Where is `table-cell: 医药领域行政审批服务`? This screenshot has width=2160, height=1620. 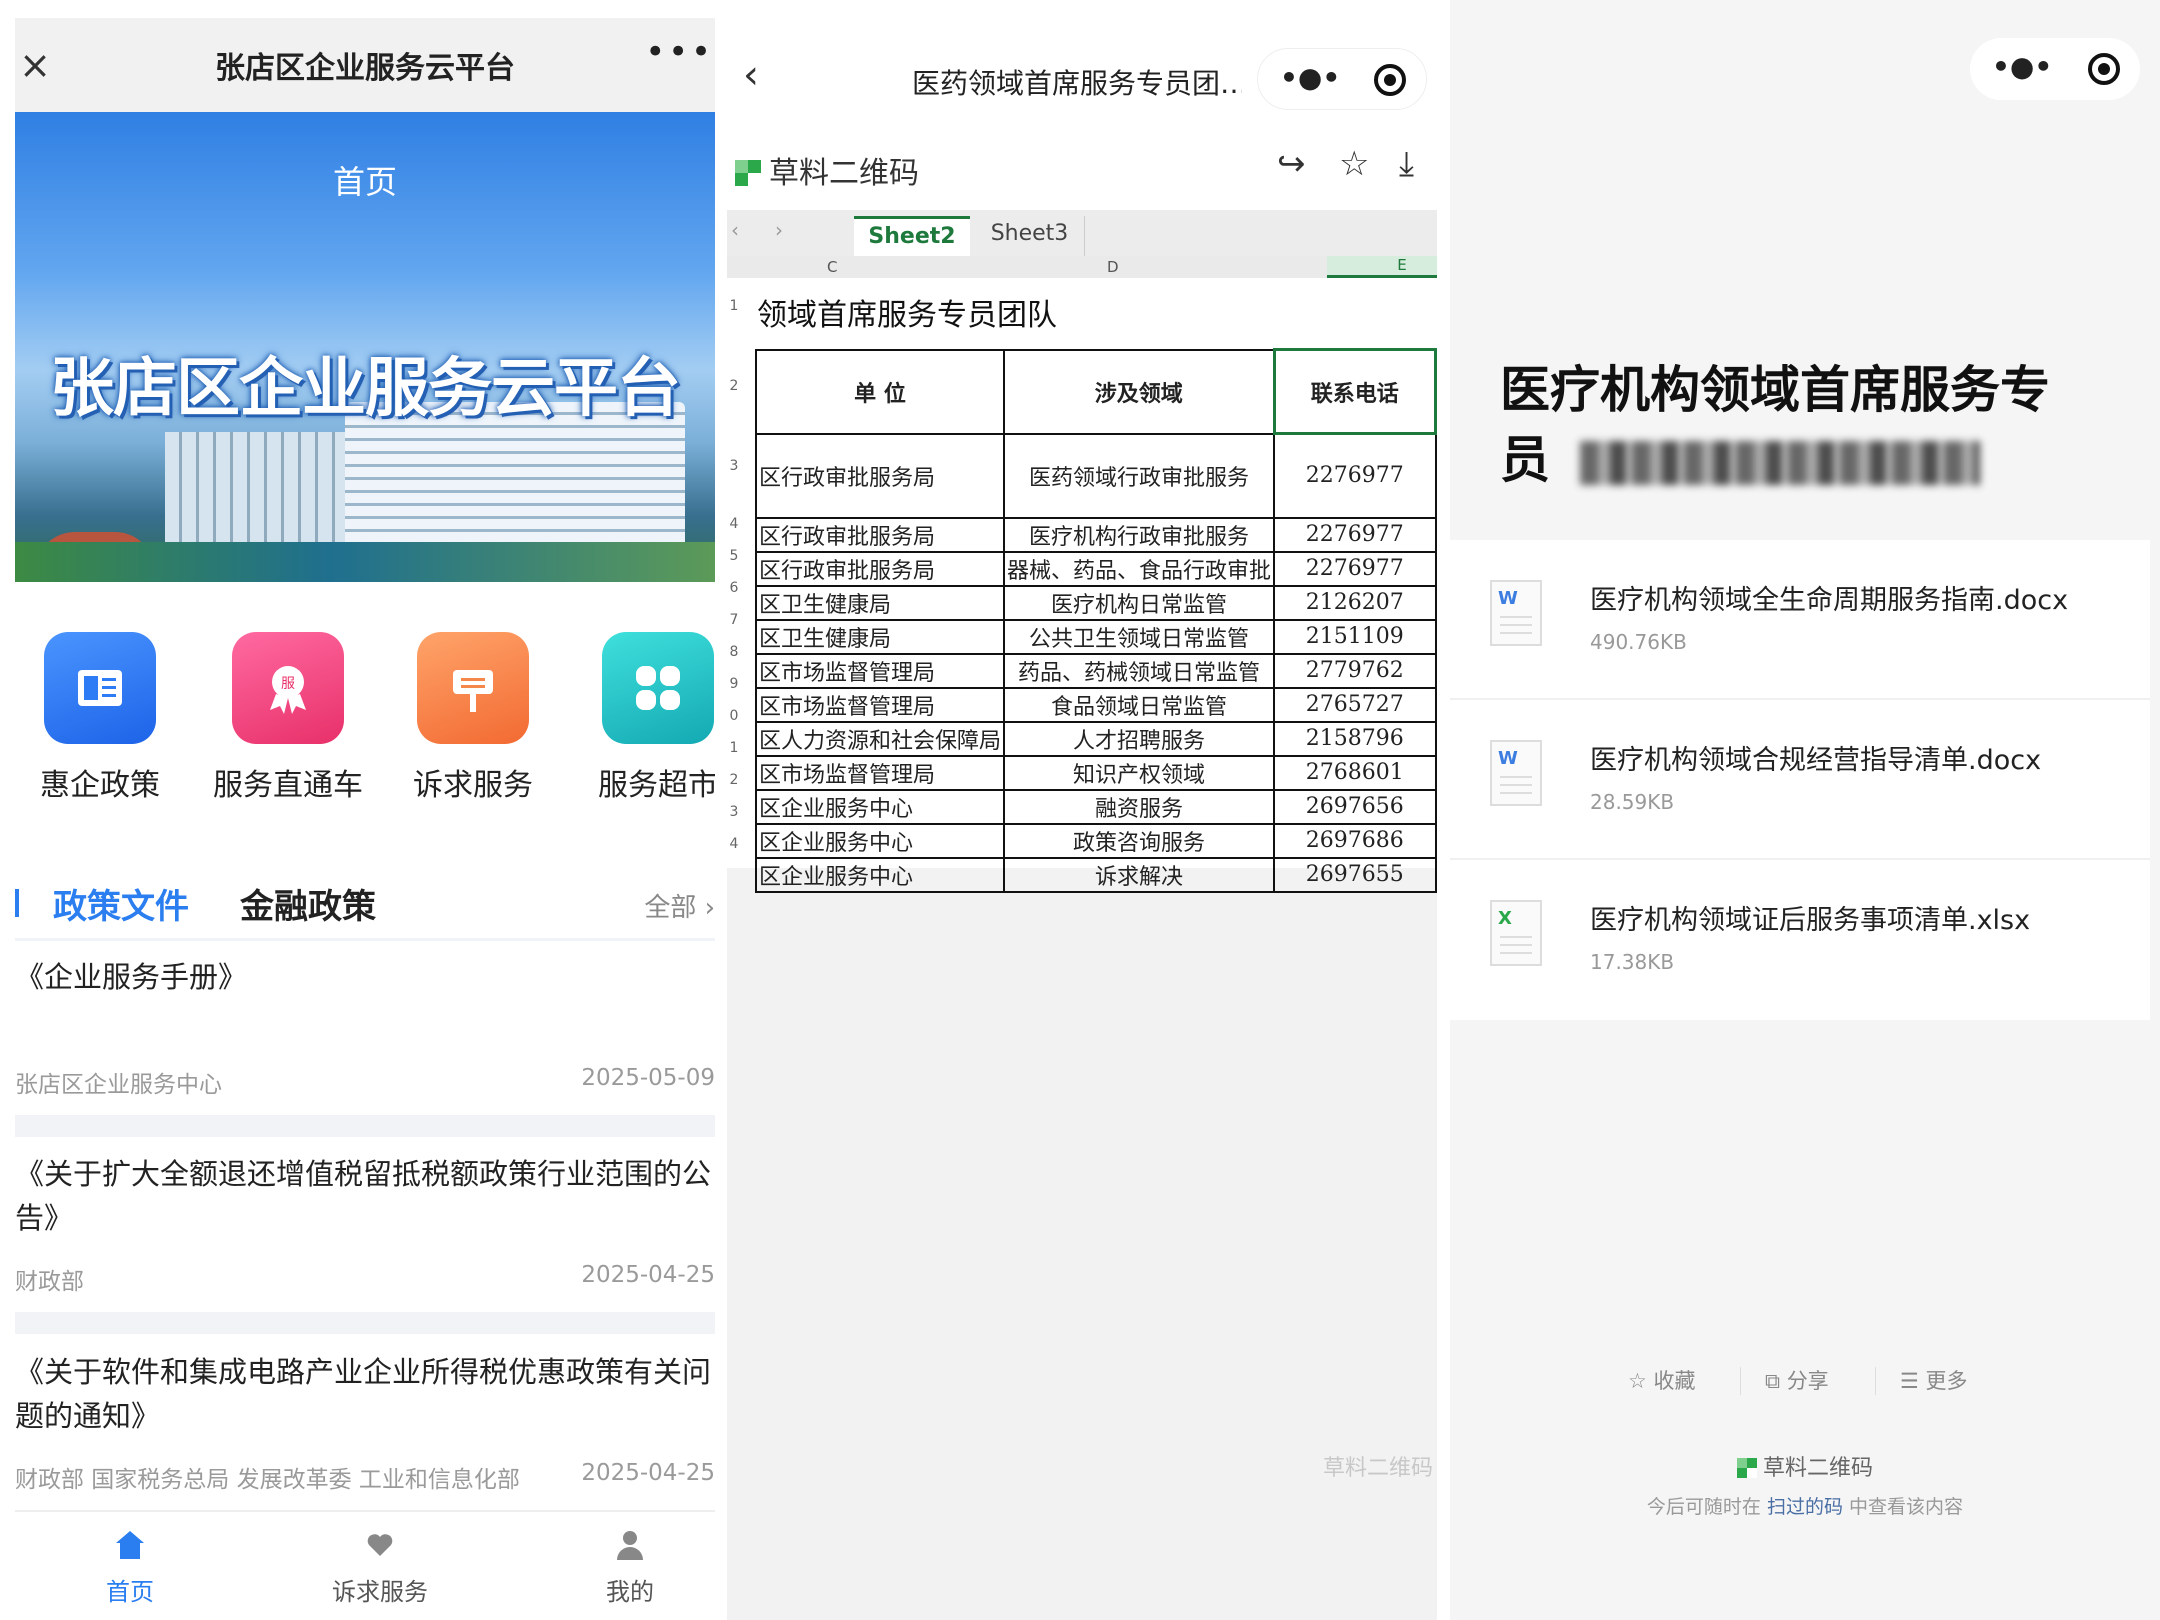
table-cell: 医药领域行政审批服务 is located at coordinates (1139, 475).